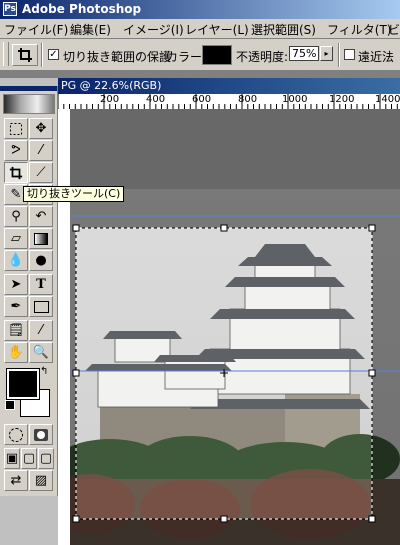 The width and height of the screenshot is (400, 545). I want to click on move-tool-icon: ✥, so click(41, 128).